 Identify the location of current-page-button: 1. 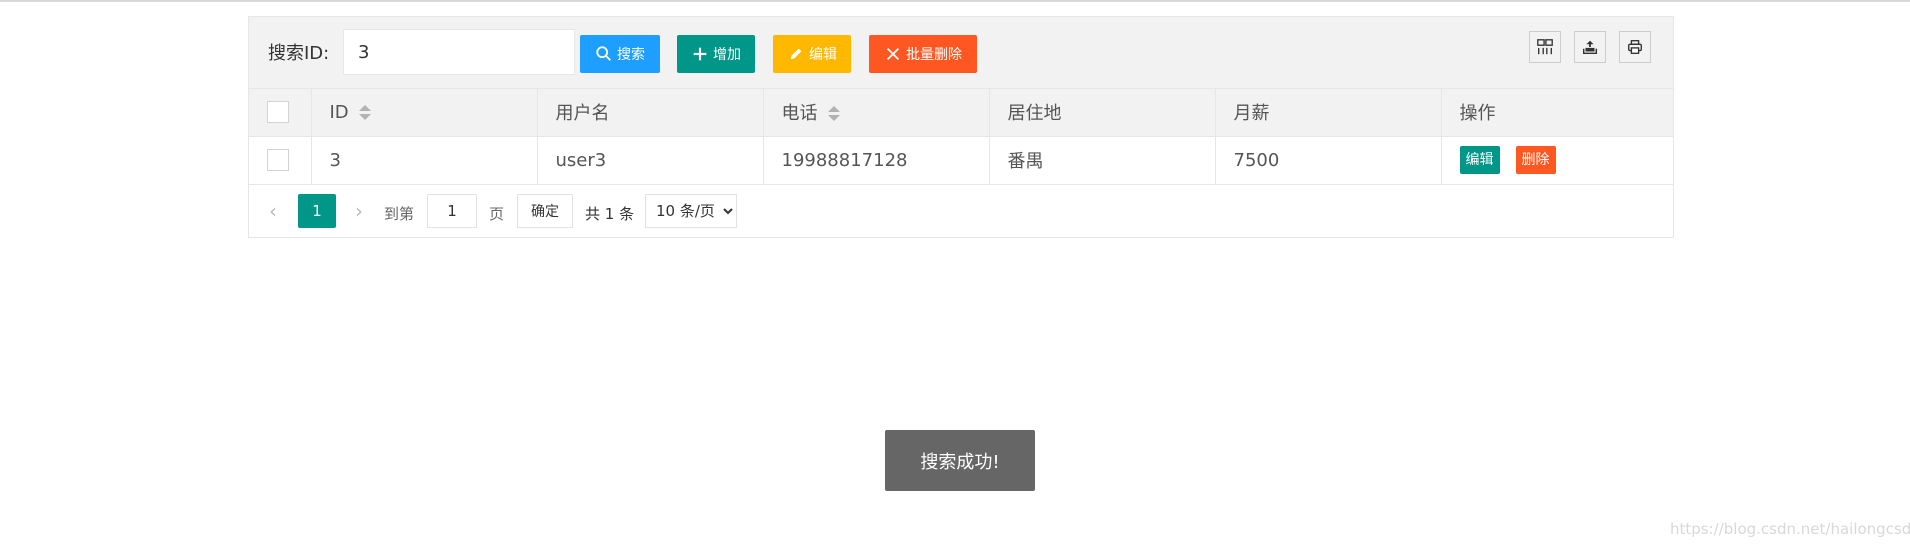
(317, 211).